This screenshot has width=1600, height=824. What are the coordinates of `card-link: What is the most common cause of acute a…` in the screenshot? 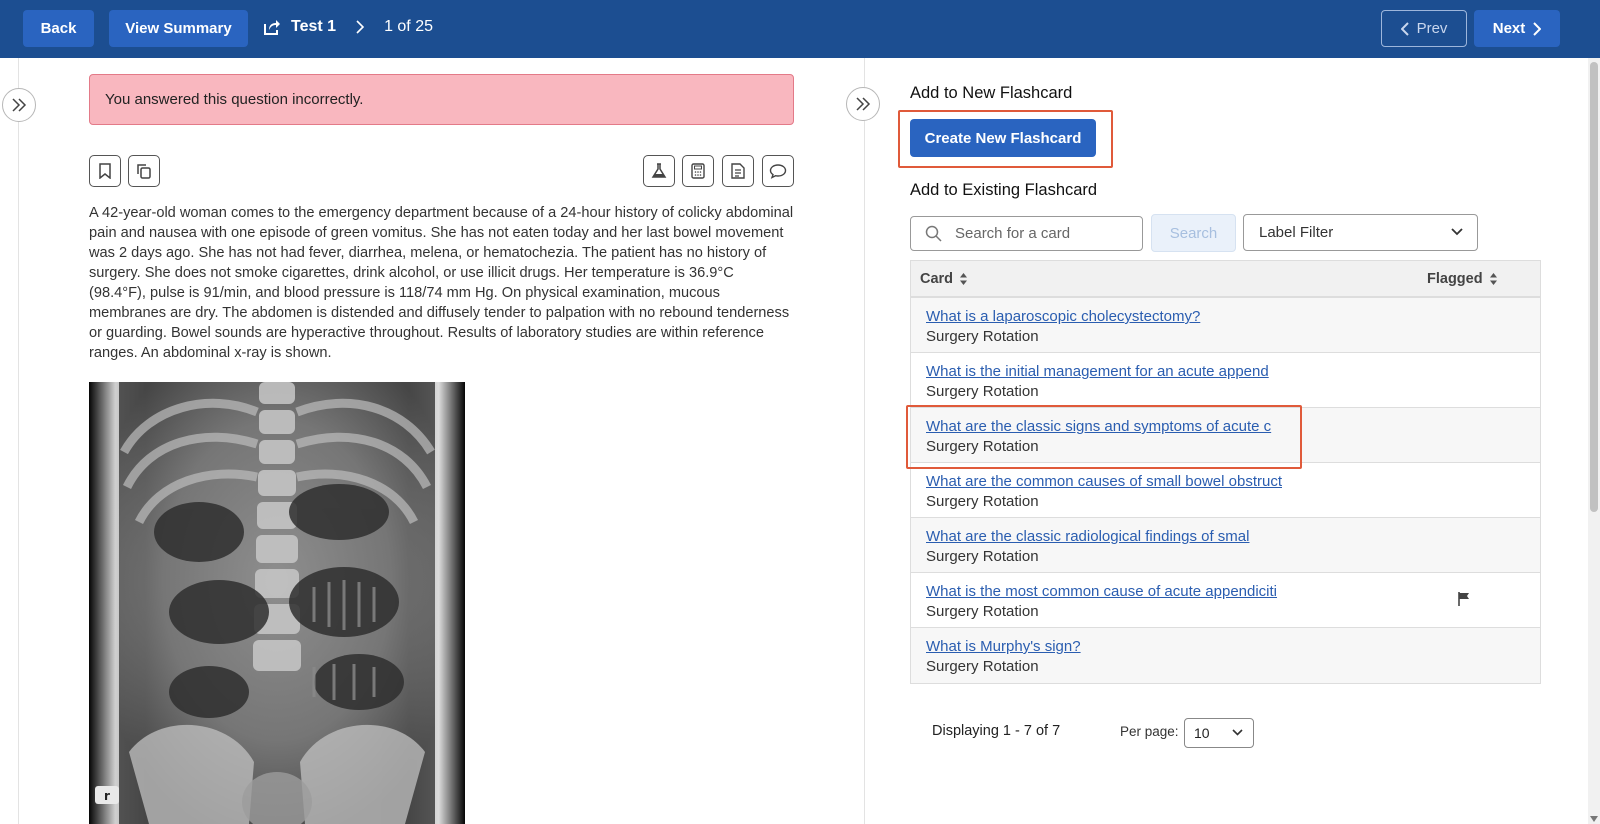 It's located at (1101, 591).